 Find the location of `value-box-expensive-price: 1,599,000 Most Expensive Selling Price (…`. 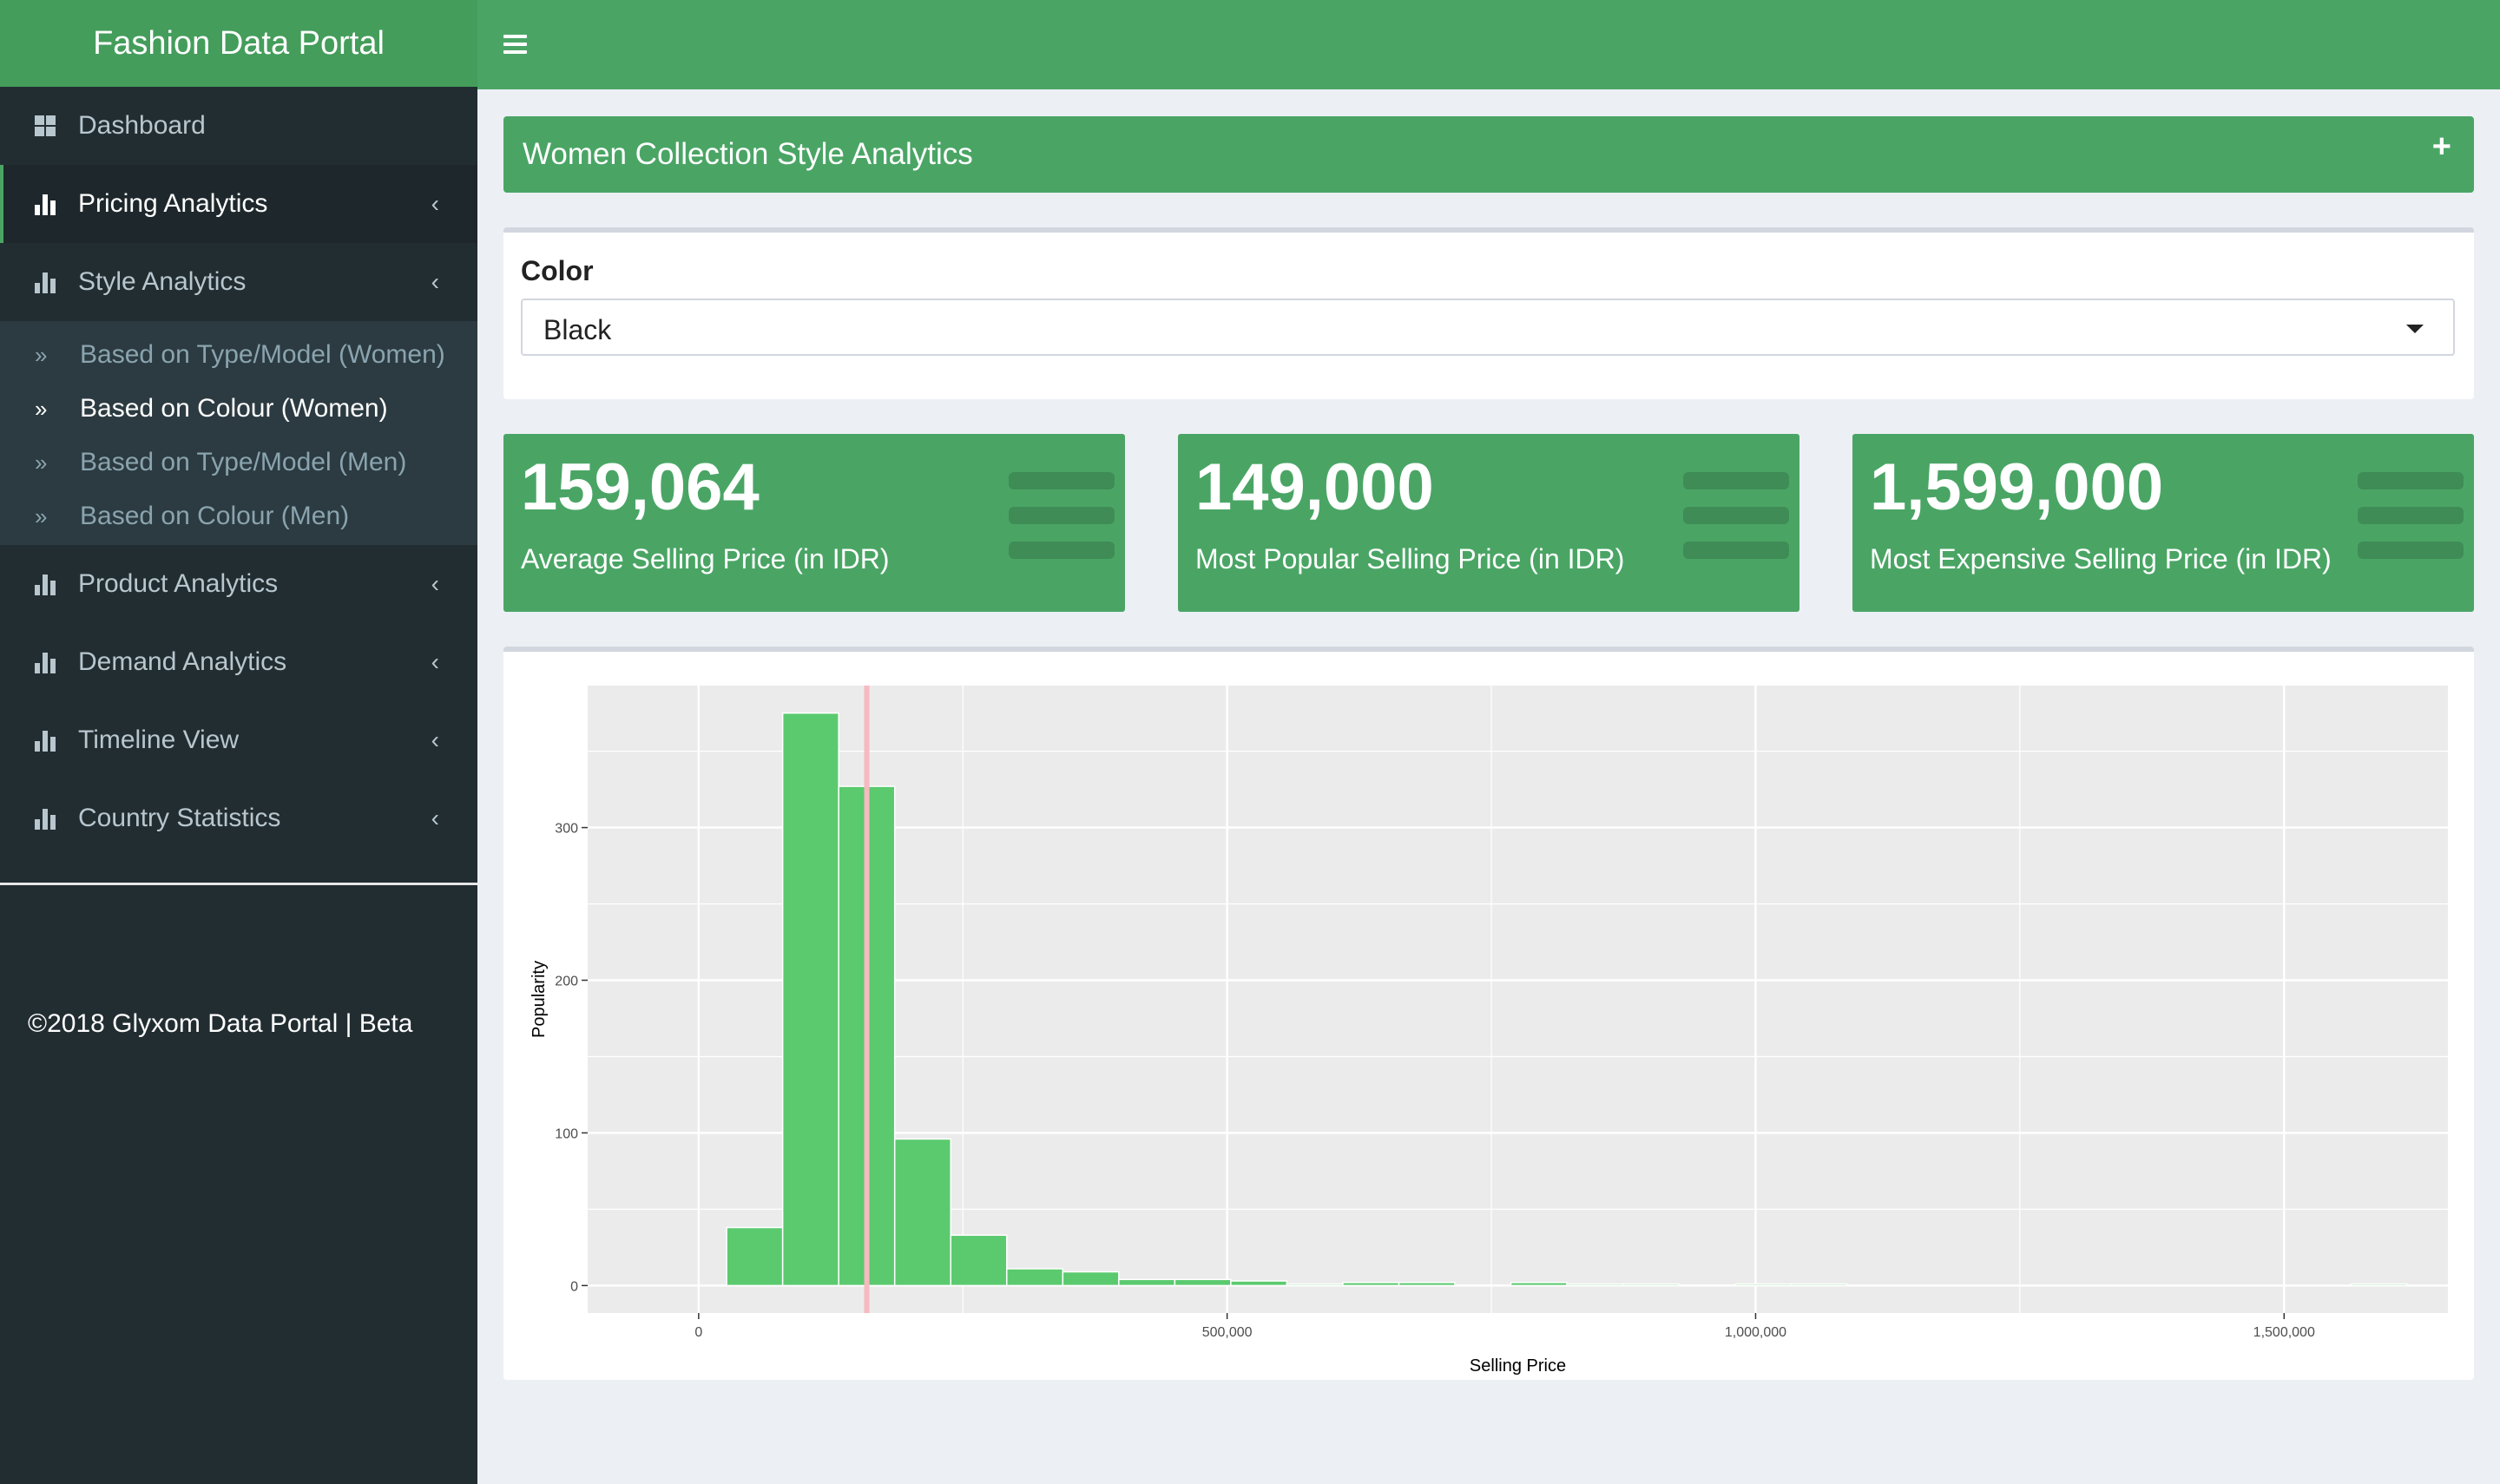

value-box-expensive-price: 1,599,000 Most Expensive Selling Price (… is located at coordinates (2163, 523).